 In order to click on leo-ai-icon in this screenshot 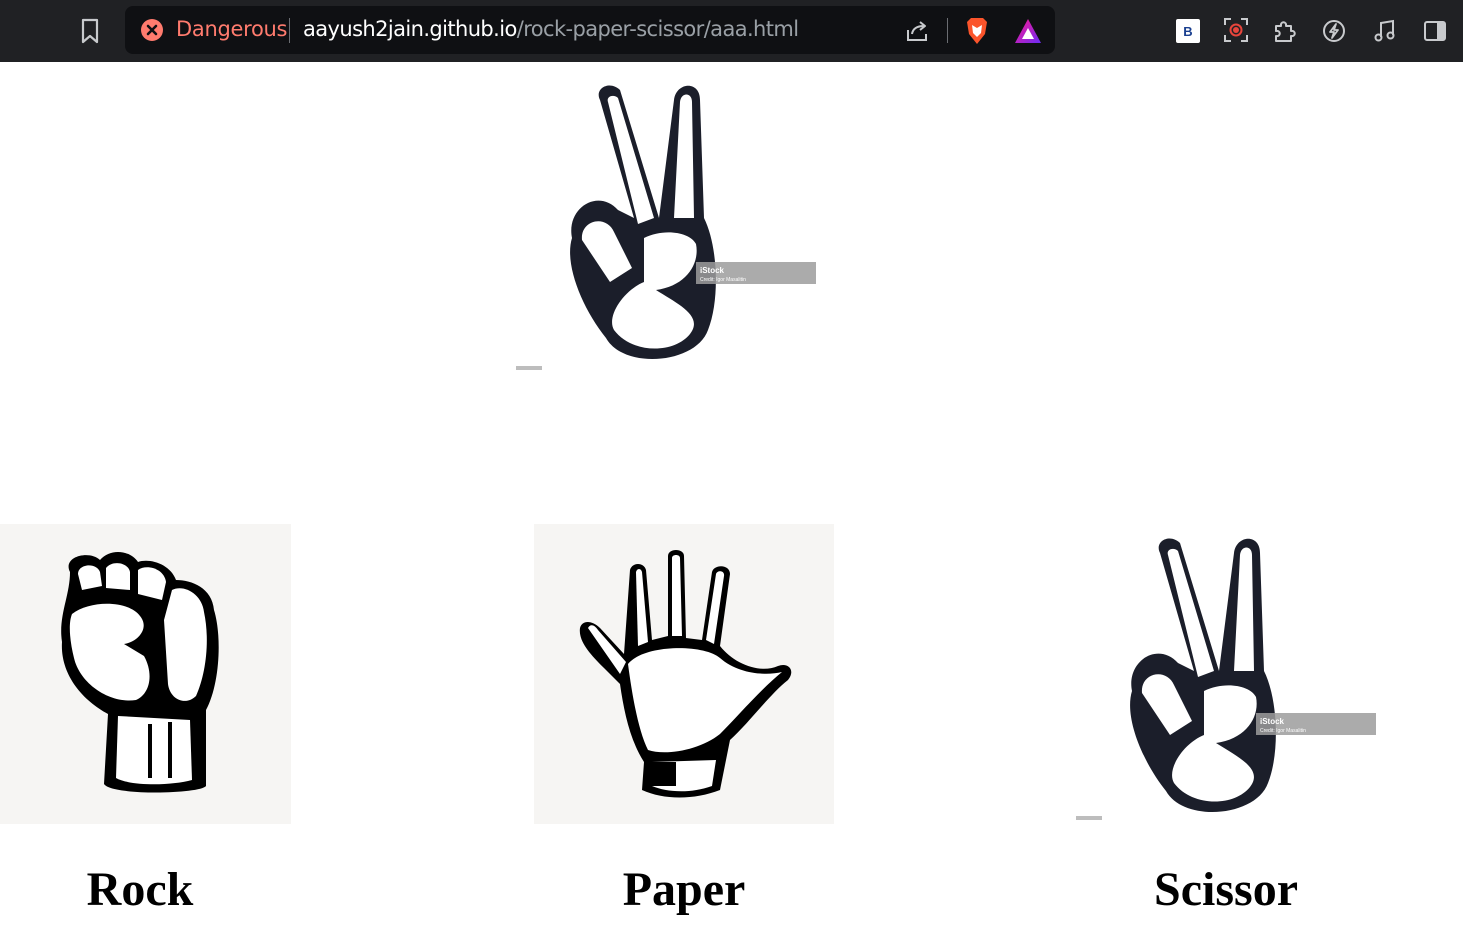, I will do `click(1334, 31)`.